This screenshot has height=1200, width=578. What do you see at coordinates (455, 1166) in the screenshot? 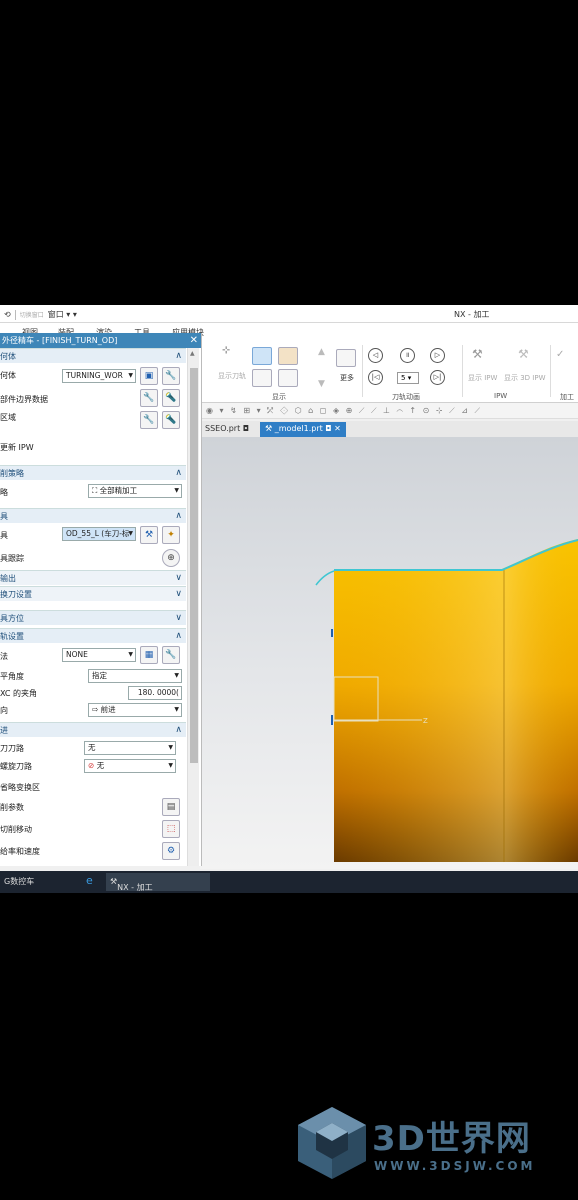
I see `watermark-url: WWW.3DSJW.COM` at bounding box center [455, 1166].